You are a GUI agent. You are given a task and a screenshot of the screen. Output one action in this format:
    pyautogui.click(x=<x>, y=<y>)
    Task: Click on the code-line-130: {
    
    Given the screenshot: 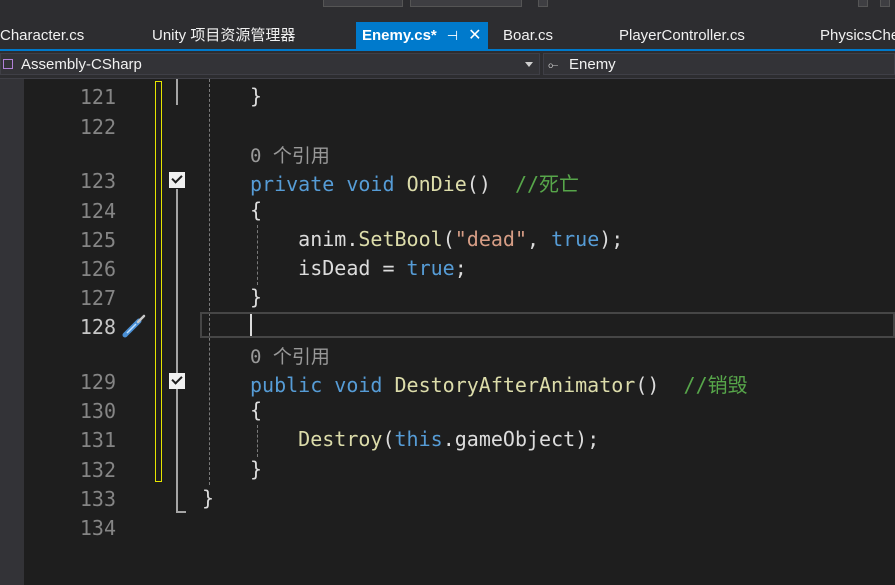 What is the action you would take?
    pyautogui.click(x=256, y=410)
    